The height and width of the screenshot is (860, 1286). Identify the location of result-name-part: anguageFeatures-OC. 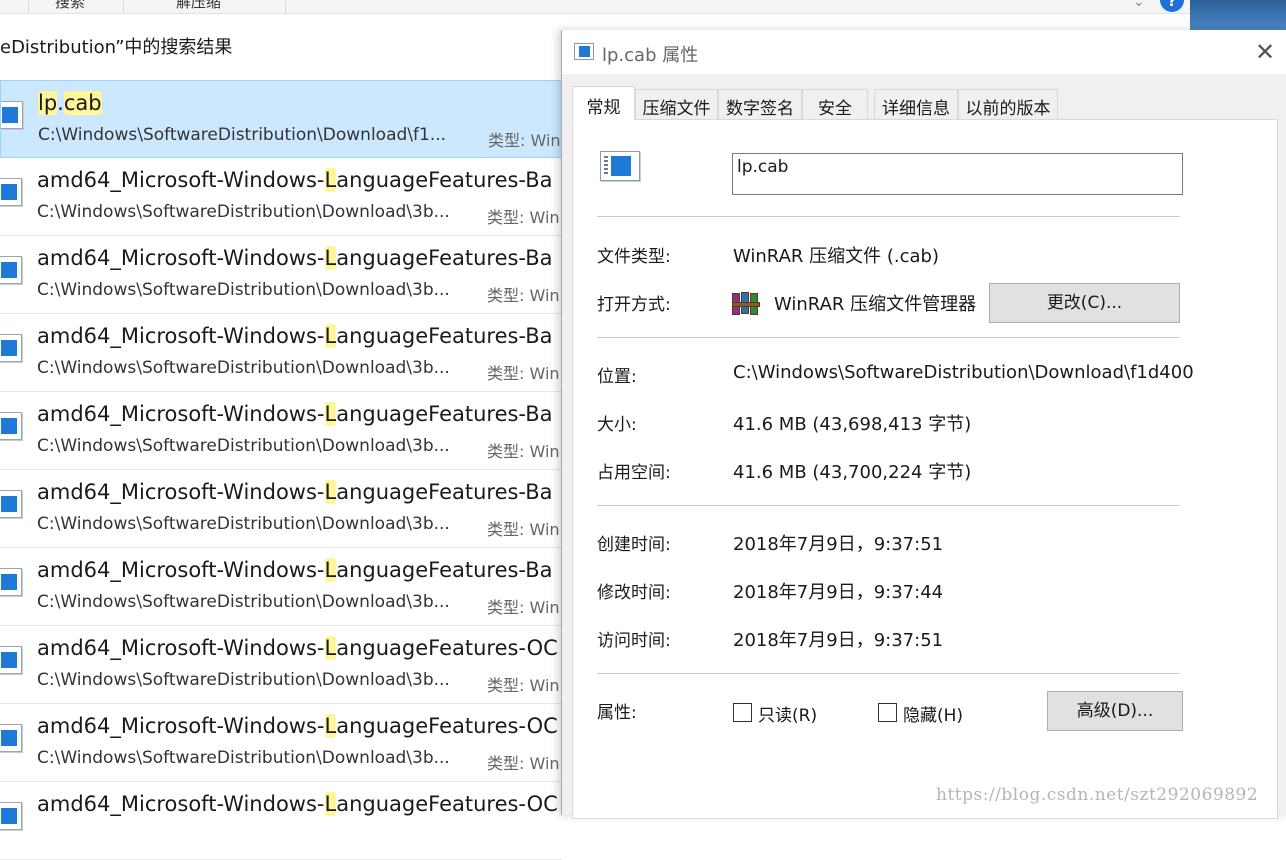
(447, 726).